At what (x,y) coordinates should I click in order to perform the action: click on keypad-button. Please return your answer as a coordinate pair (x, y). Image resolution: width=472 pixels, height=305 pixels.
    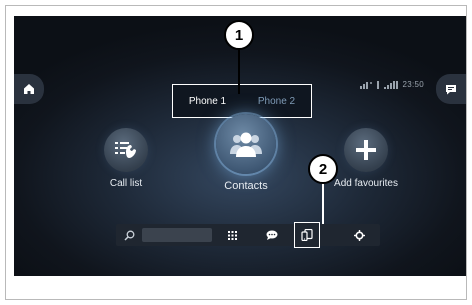
    Looking at the image, I should click on (232, 235).